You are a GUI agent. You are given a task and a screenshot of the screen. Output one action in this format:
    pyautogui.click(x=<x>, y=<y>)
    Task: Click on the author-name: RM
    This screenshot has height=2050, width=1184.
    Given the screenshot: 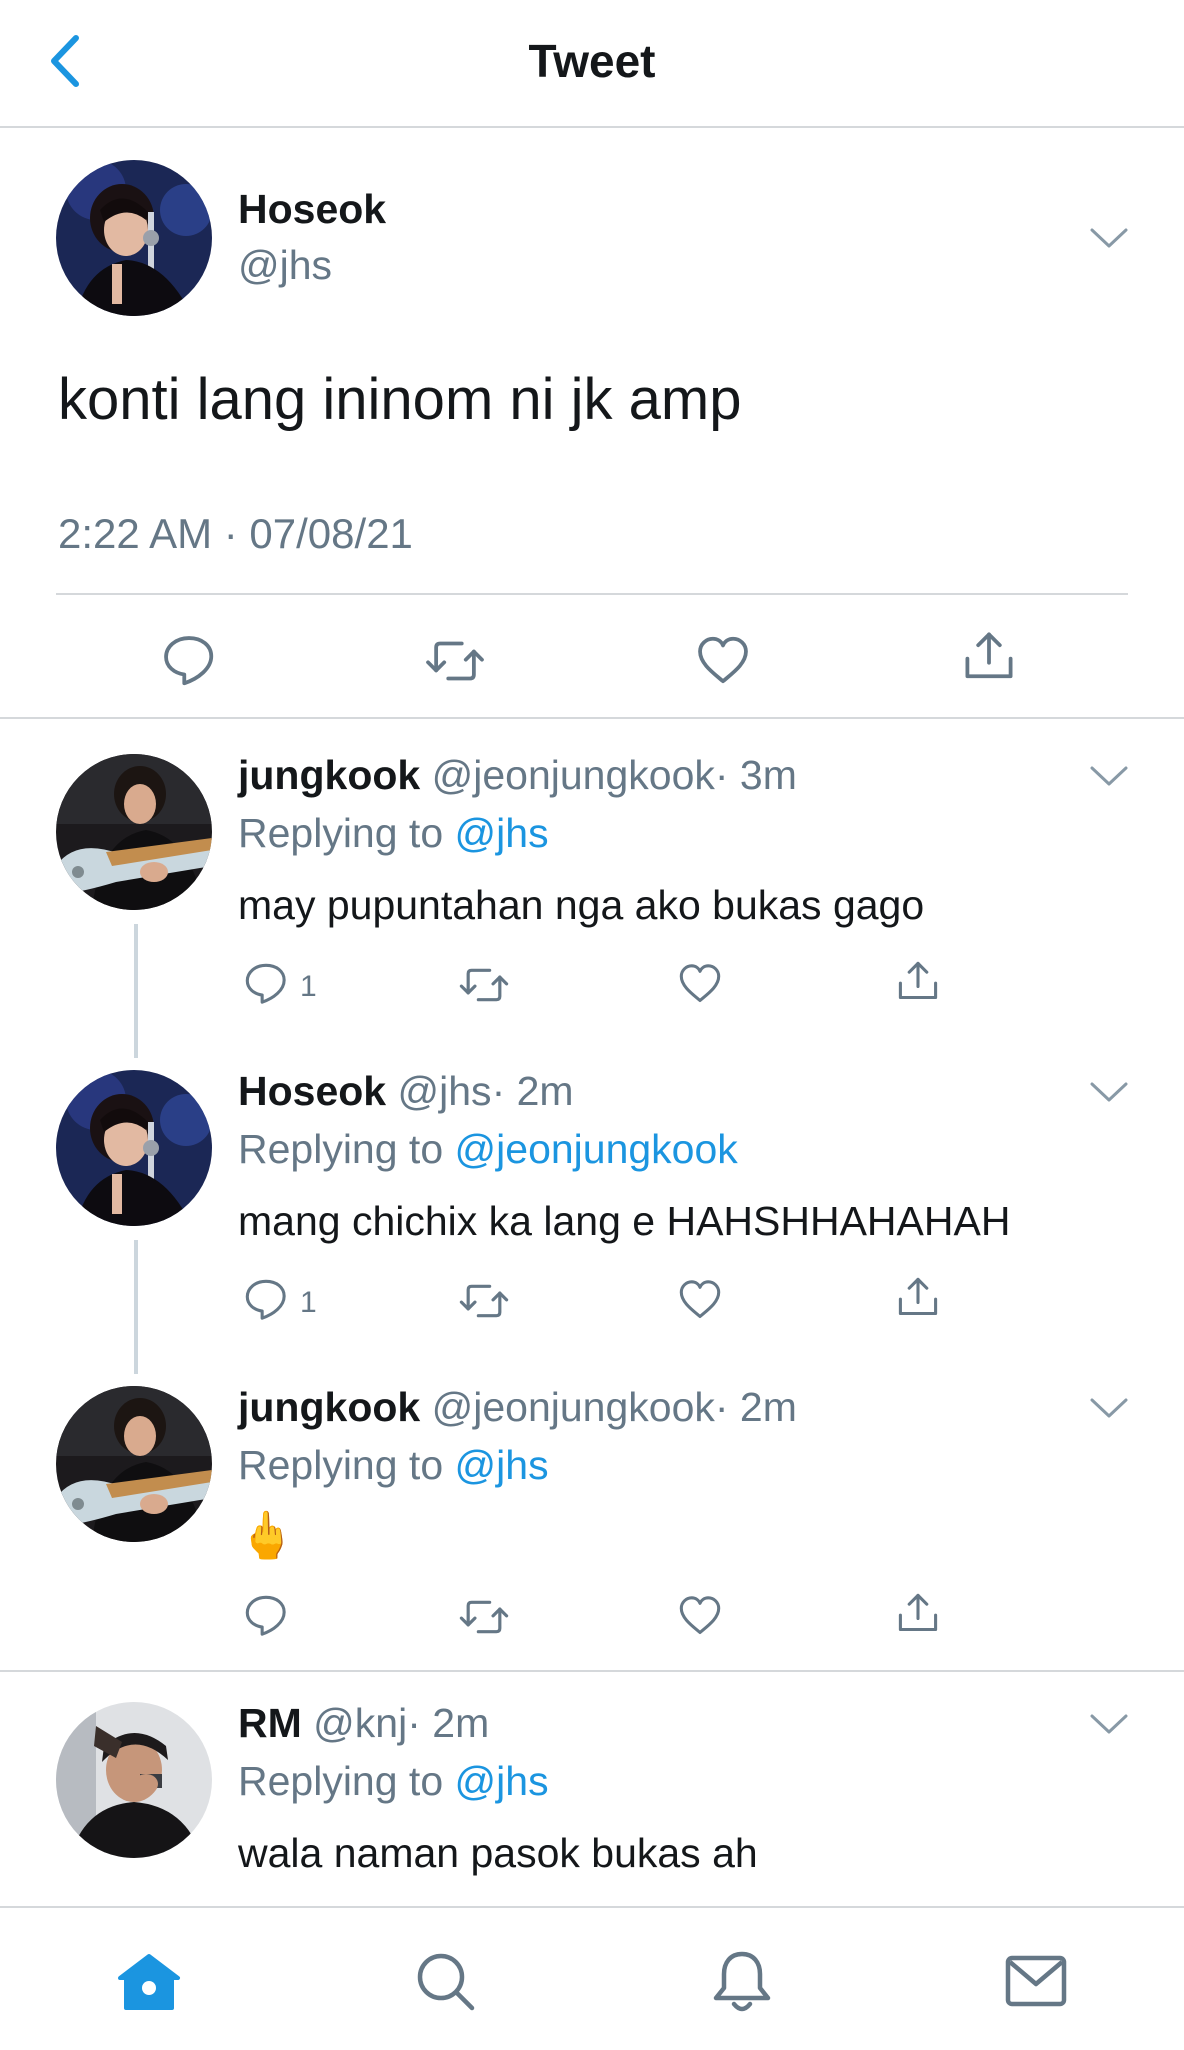 What is the action you would take?
    pyautogui.click(x=270, y=1723)
    